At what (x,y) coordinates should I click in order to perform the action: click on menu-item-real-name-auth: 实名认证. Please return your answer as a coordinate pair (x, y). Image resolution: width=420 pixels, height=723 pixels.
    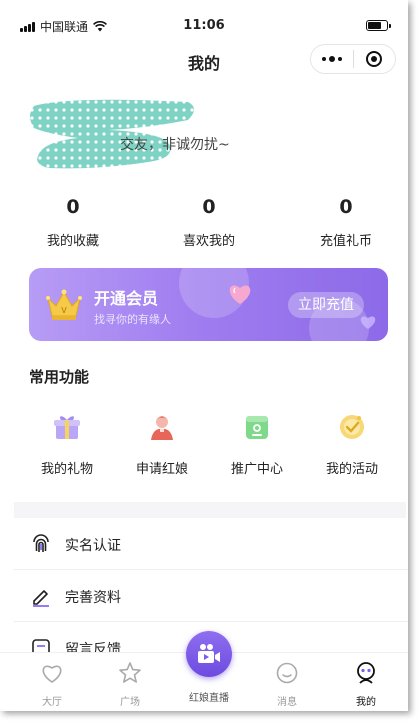
    Looking at the image, I should click on (211, 544).